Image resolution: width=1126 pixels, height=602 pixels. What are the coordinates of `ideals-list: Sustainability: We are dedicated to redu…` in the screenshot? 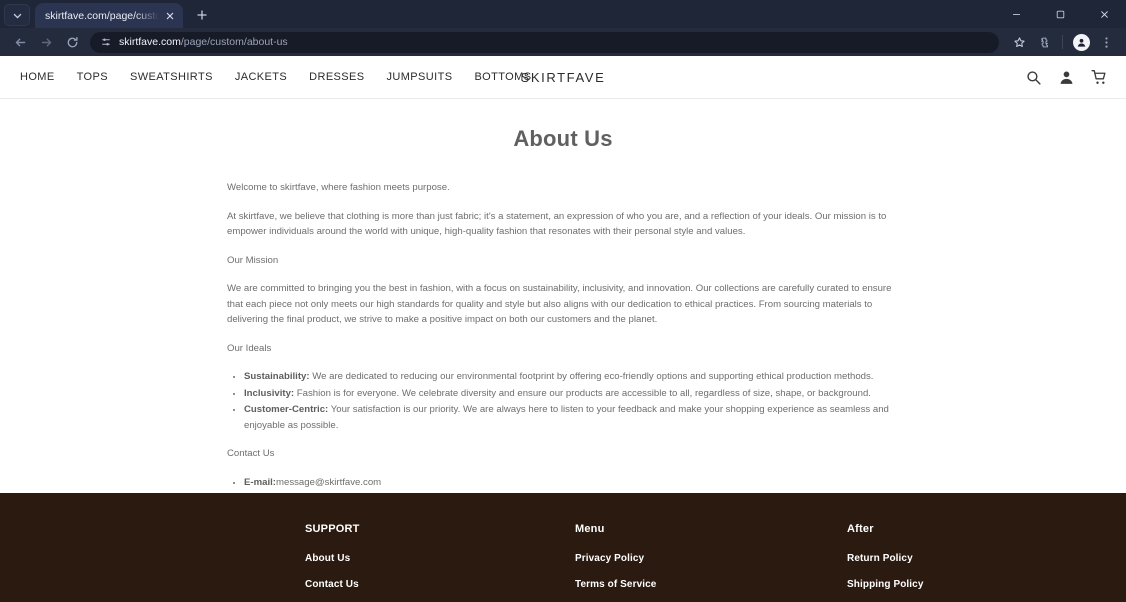 It's located at (571, 401).